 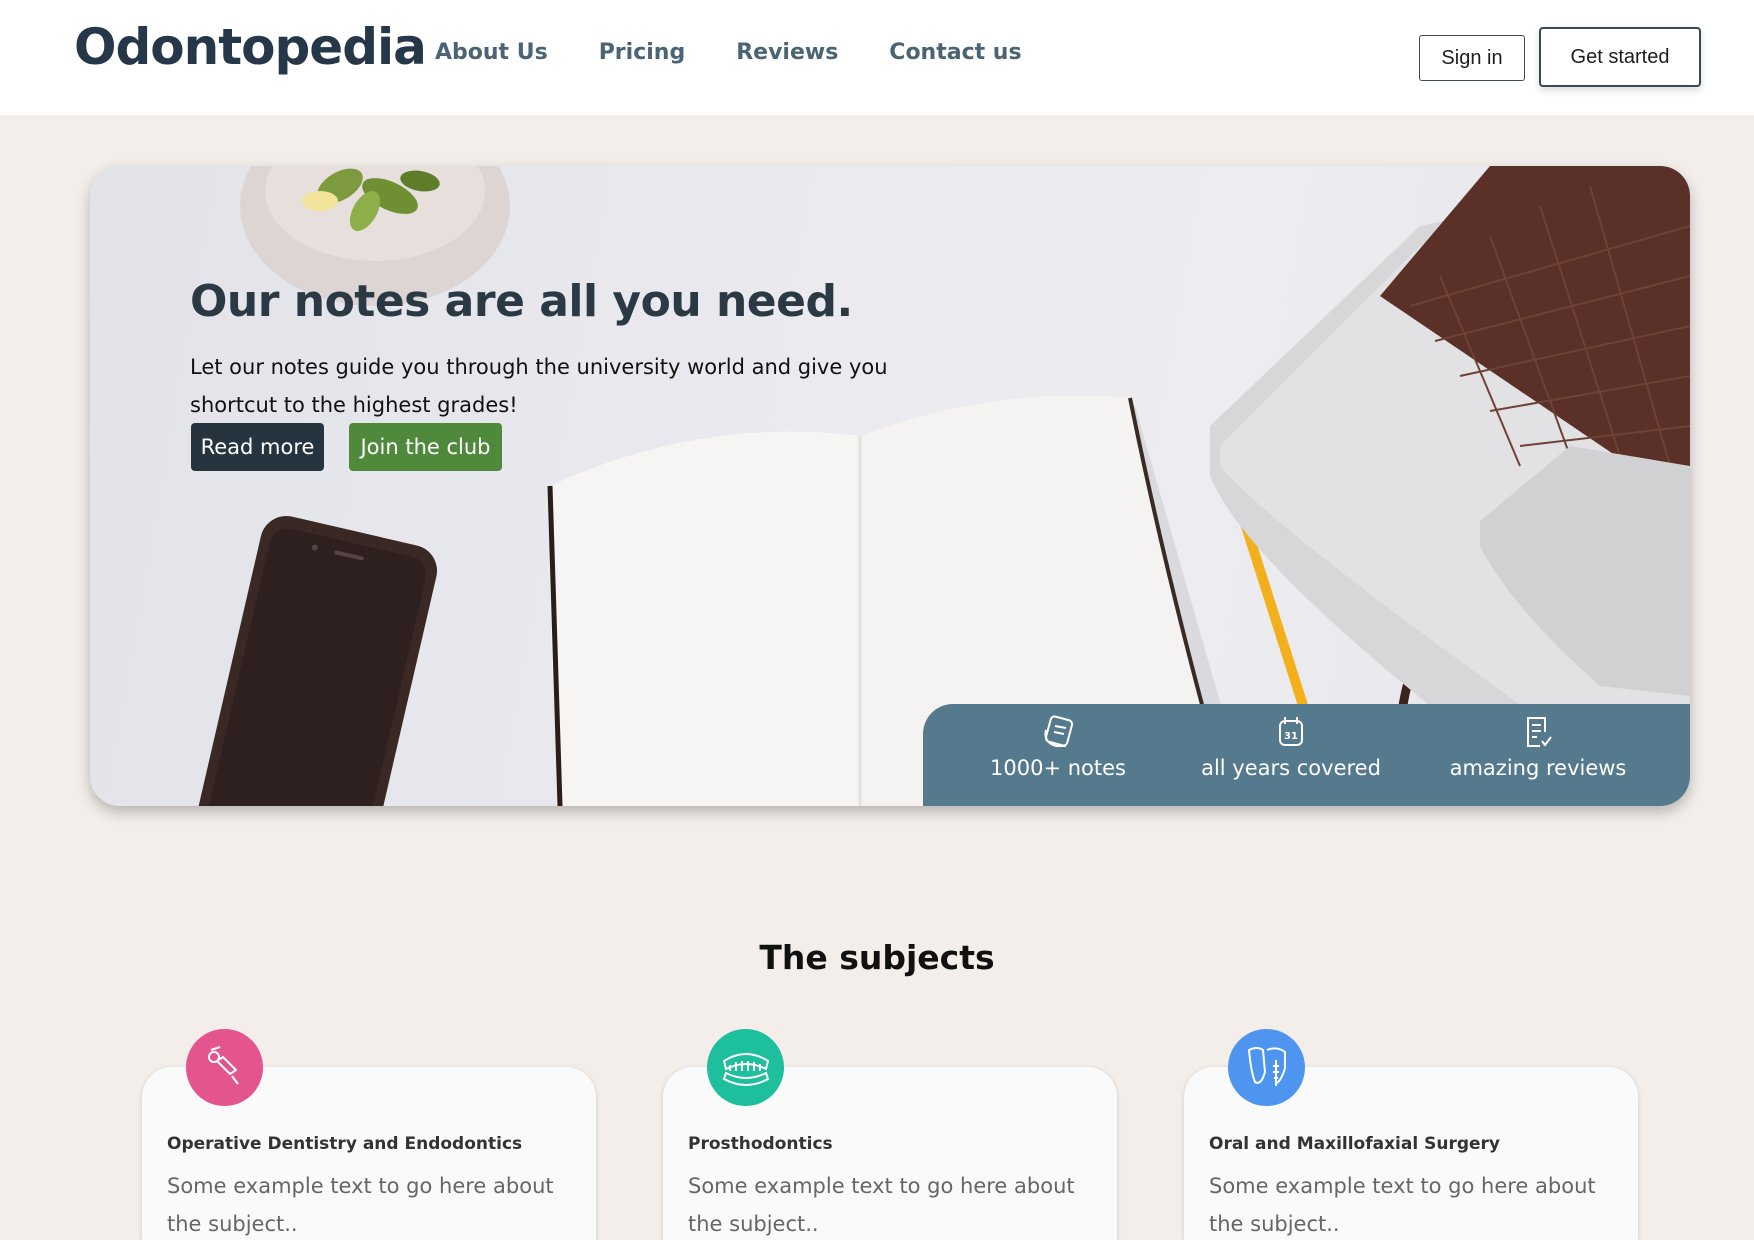 I want to click on read-more-button: Read more, so click(x=257, y=447).